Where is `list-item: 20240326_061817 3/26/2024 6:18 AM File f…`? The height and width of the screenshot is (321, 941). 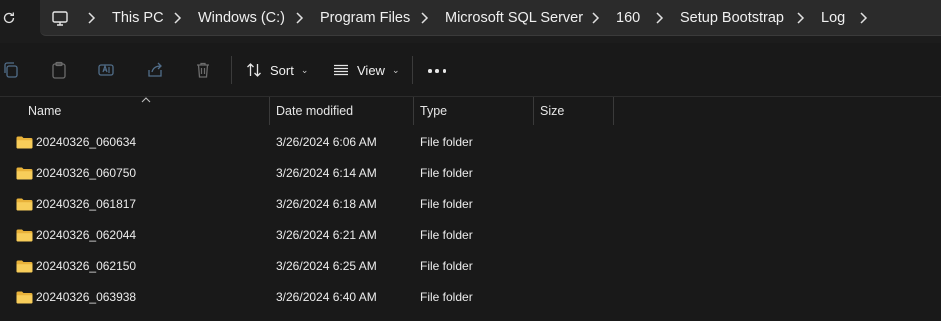
list-item: 20240326_061817 3/26/2024 6:18 AM File f… is located at coordinates (470, 204).